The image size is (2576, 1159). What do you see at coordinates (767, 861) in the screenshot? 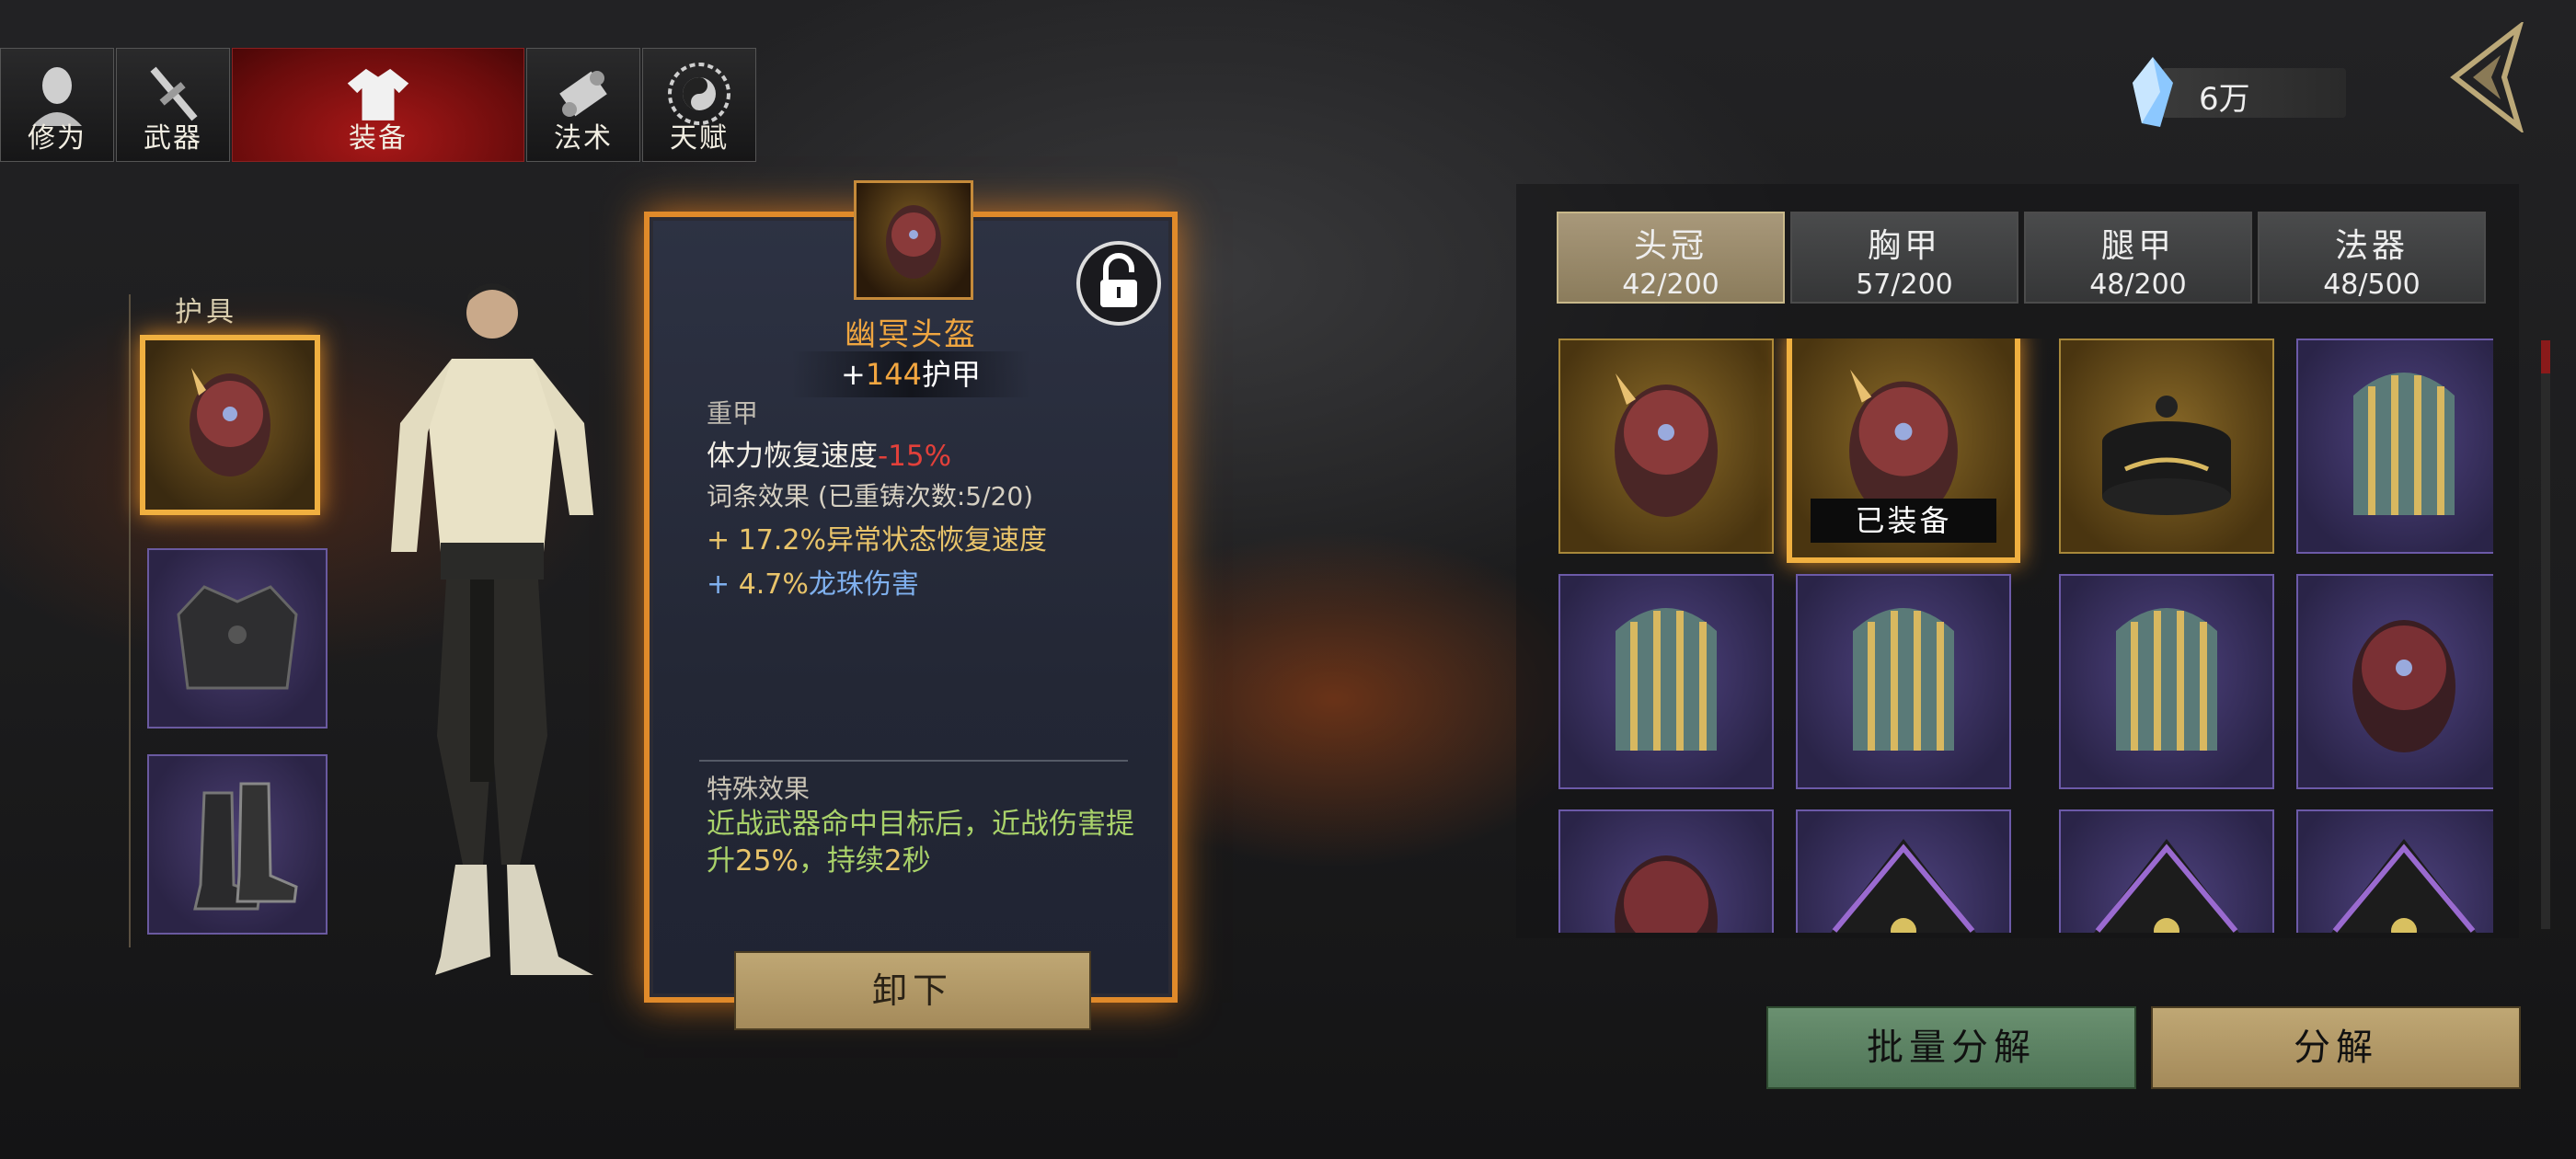
I see `special-percent: 25%` at bounding box center [767, 861].